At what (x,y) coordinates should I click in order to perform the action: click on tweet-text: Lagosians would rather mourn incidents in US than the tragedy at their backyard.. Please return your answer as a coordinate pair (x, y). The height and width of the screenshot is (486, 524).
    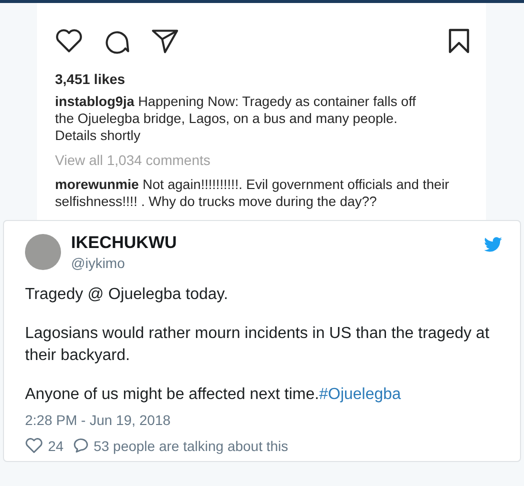
    Looking at the image, I should click on (257, 345).